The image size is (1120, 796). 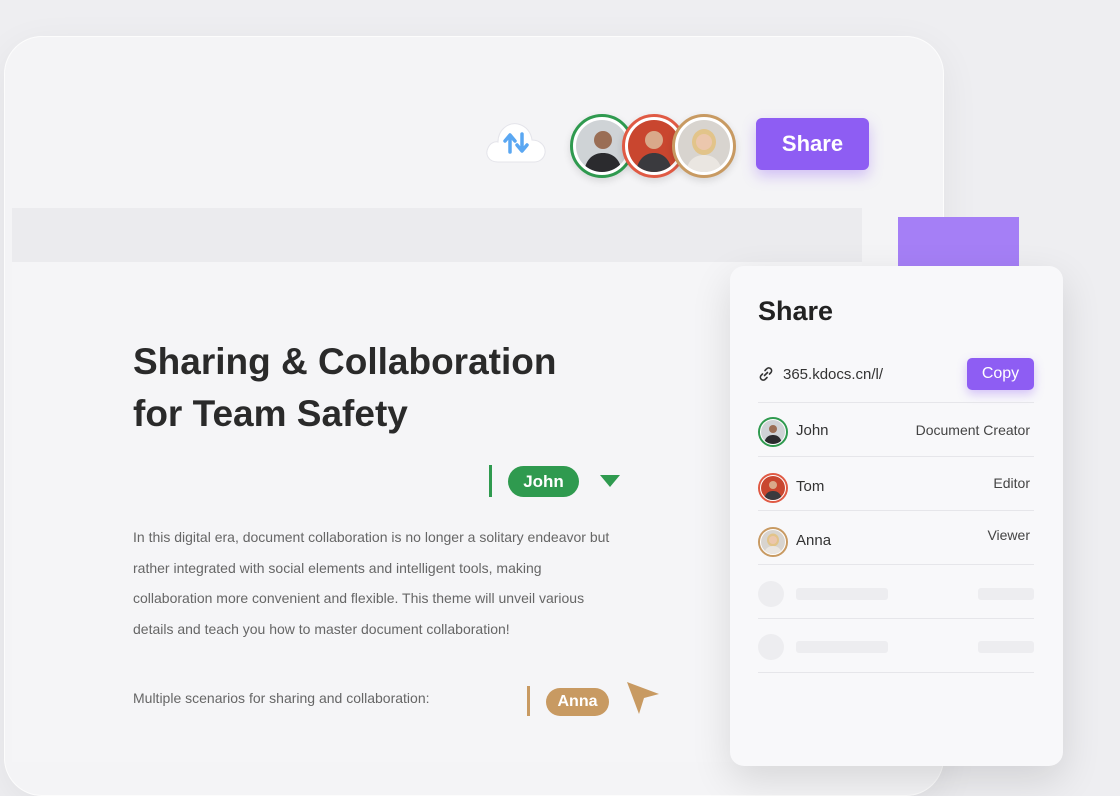 What do you see at coordinates (812, 430) in the screenshot?
I see `member-name: John` at bounding box center [812, 430].